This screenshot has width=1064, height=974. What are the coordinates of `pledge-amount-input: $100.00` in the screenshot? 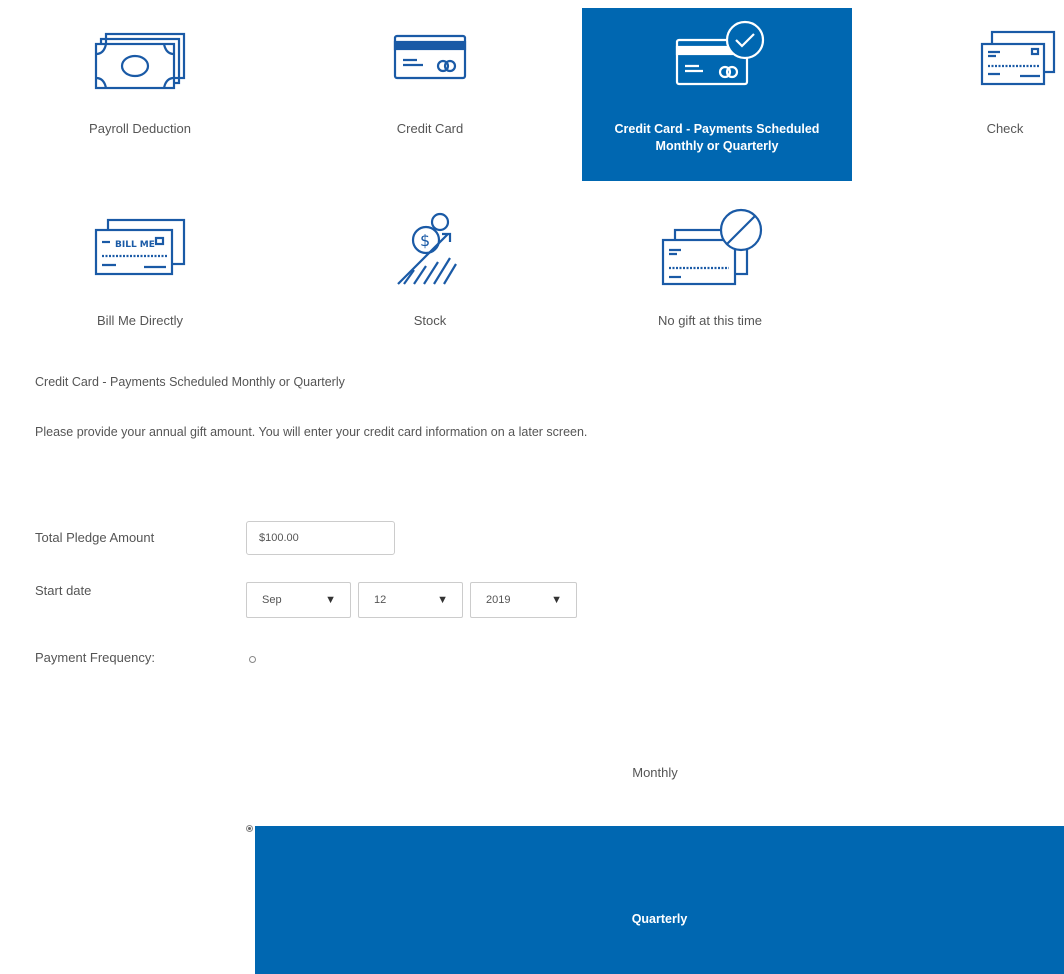 It's located at (320, 538).